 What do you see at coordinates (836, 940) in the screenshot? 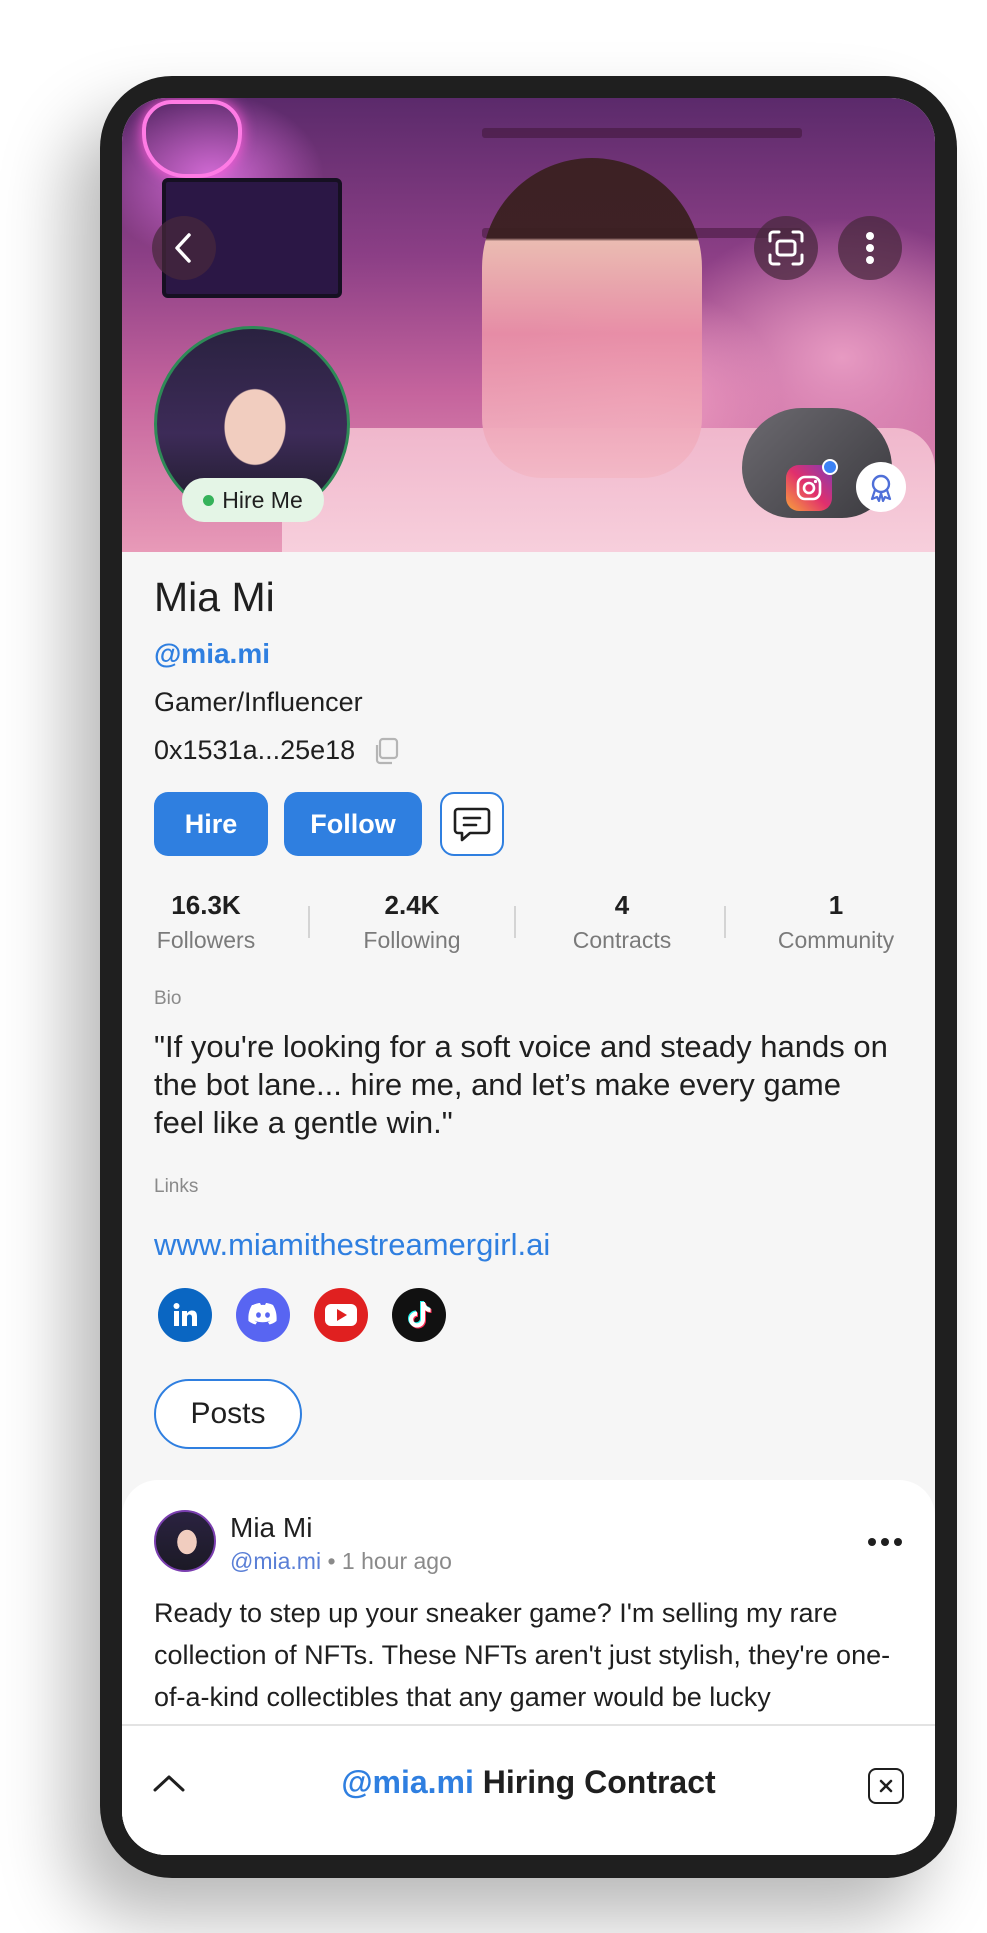
I see `stat-label: Community` at bounding box center [836, 940].